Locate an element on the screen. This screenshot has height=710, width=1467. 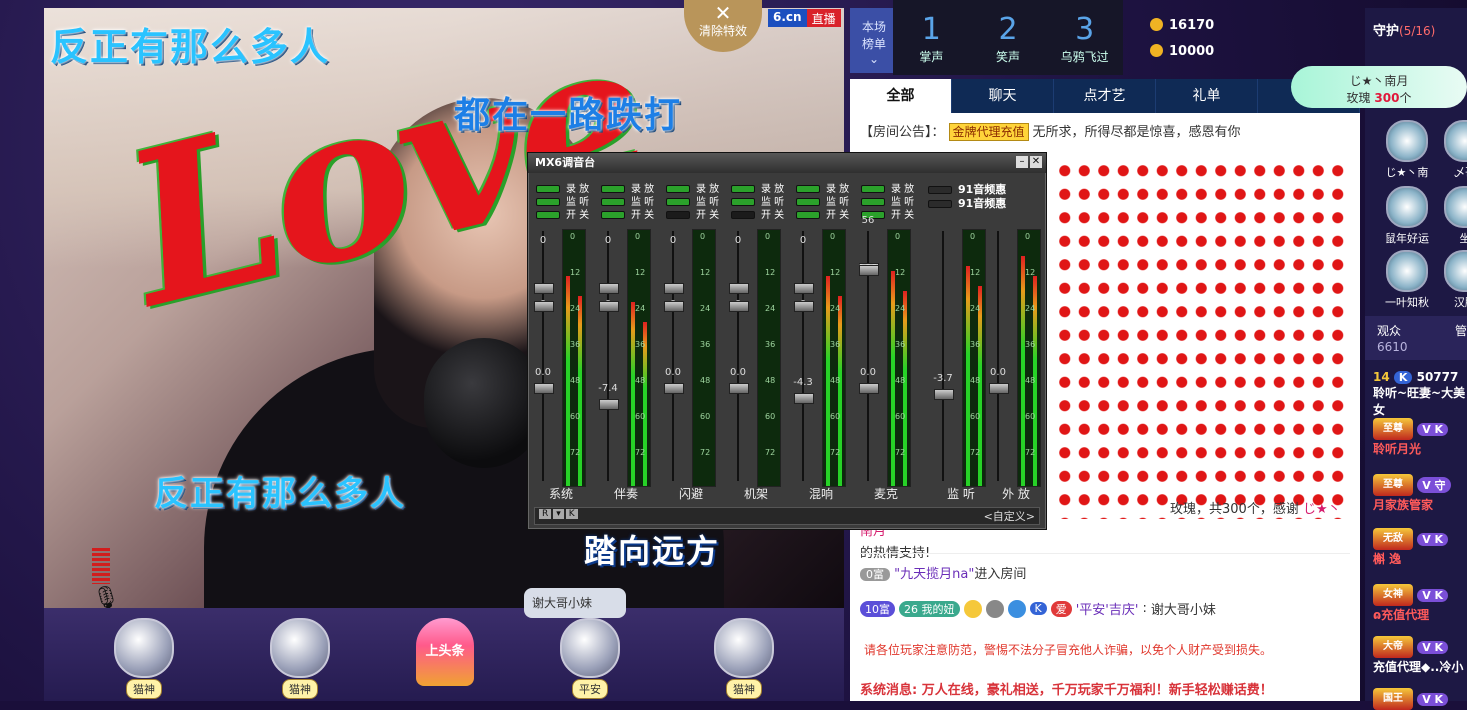
microphone-icon: 🎙 is located at coordinates (106, 597).